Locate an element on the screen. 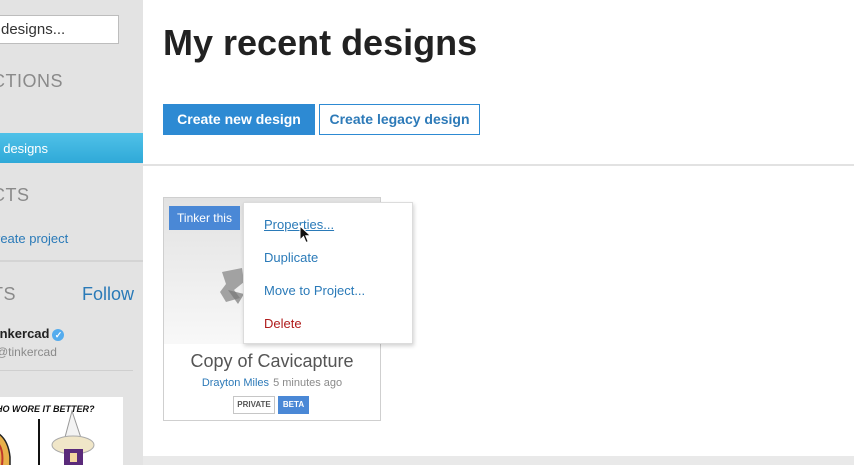 The height and width of the screenshot is (465, 854). tweet-author: inkercad ✓ is located at coordinates (32, 333).